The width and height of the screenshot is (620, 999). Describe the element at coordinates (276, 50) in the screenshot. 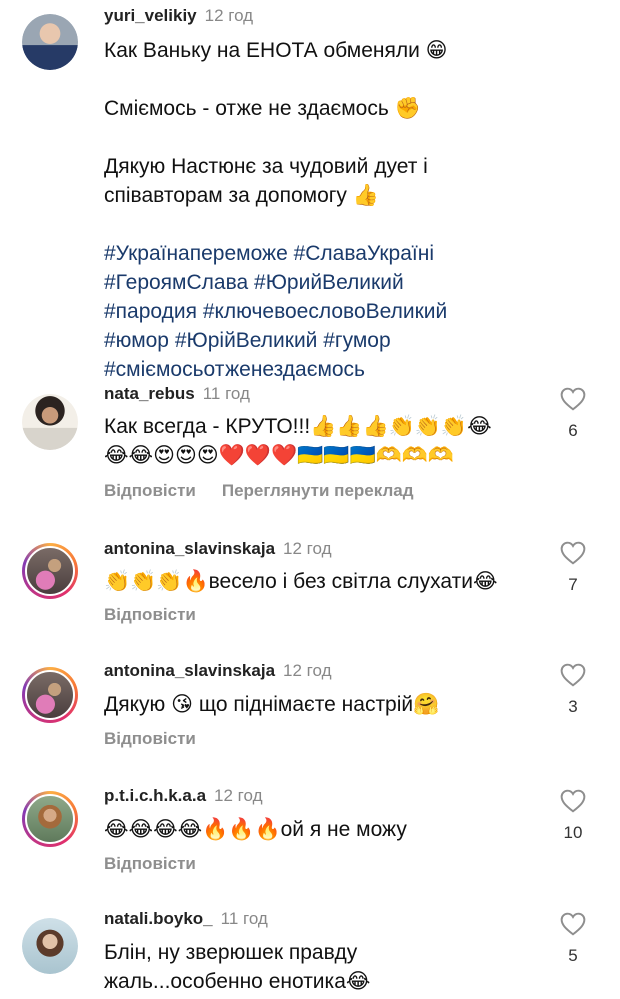

I see `caption-line: Как Ваньку на ЕНОТА обменяли 😁` at that location.